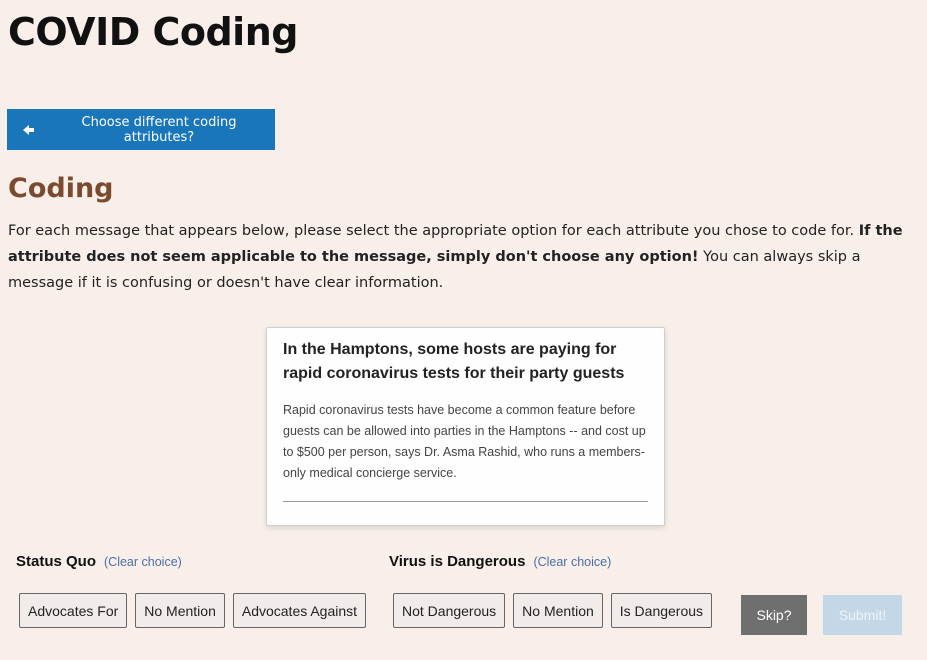 This screenshot has width=927, height=660. Describe the element at coordinates (465, 501) in the screenshot. I see `message-divider` at that location.